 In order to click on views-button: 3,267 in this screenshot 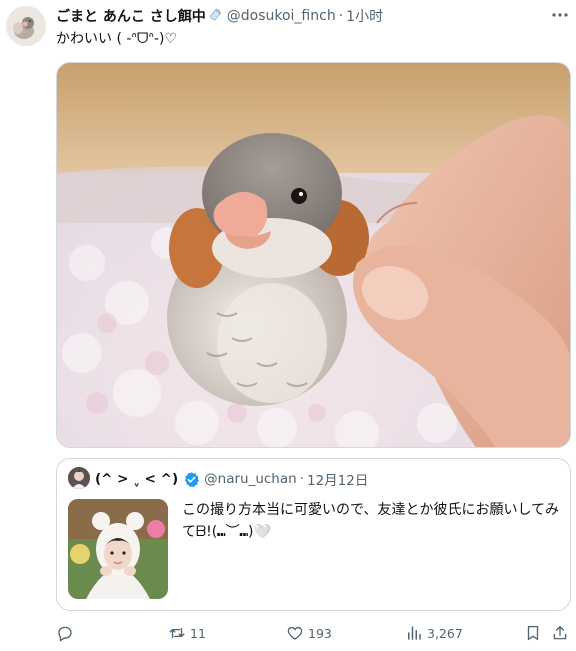, I will do `click(434, 633)`.